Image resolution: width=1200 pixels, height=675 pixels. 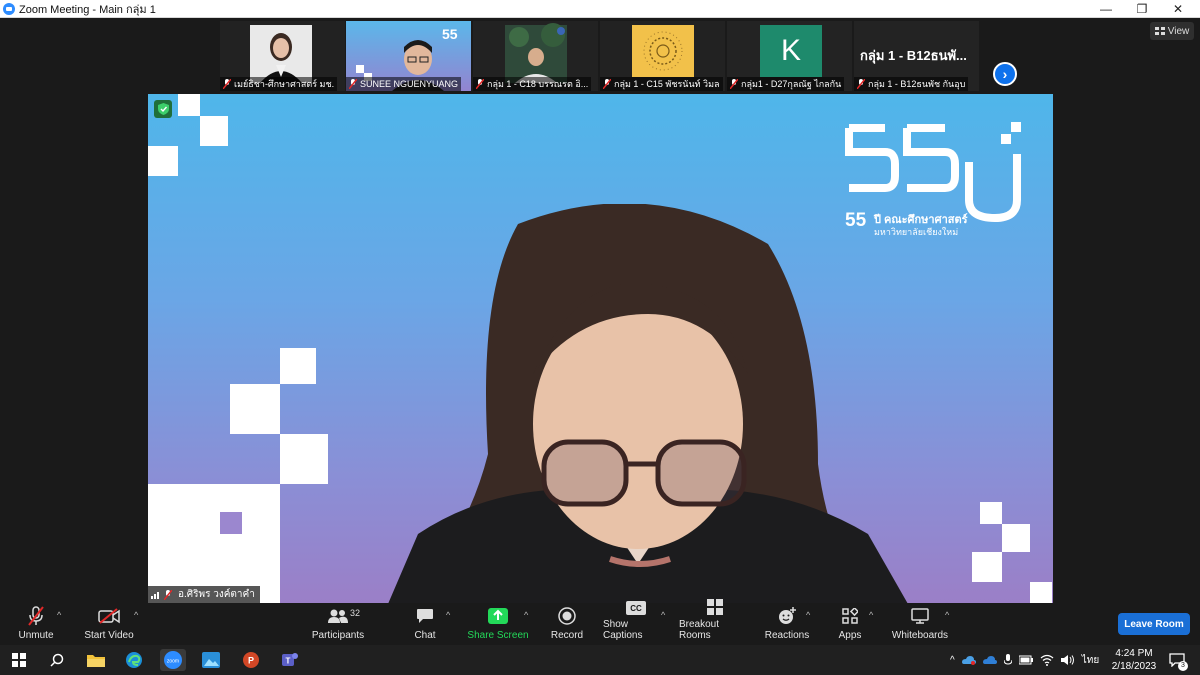 What do you see at coordinates (155, 595) in the screenshot?
I see `signal-strength-icon` at bounding box center [155, 595].